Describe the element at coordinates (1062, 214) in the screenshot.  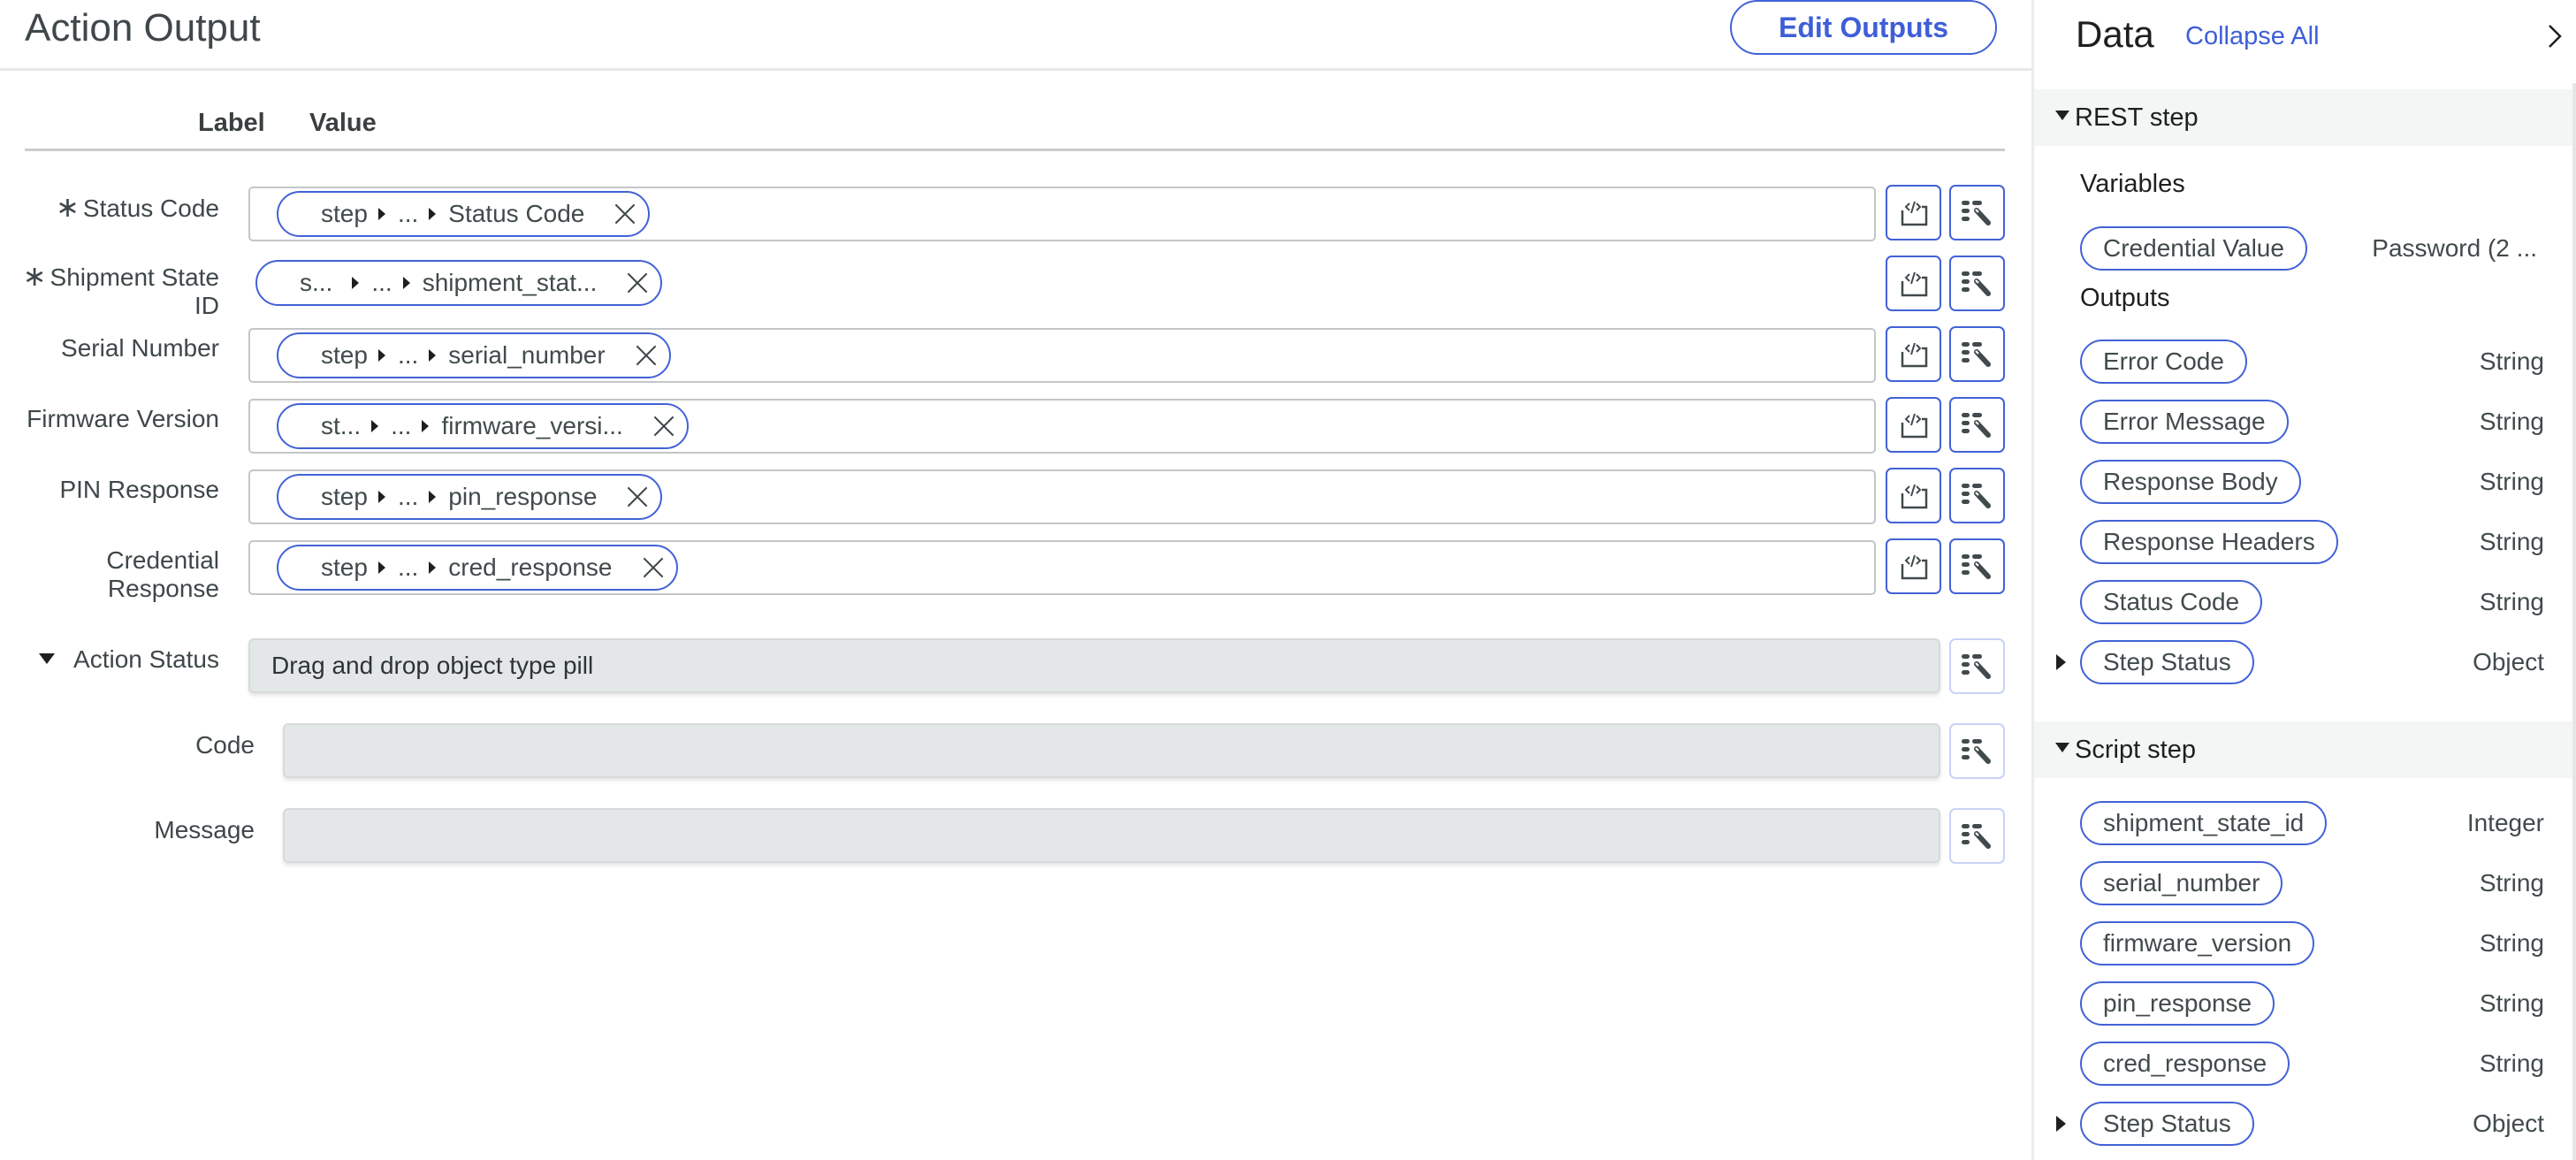
I see `output-value-field-status-code: step ... Status Code` at that location.